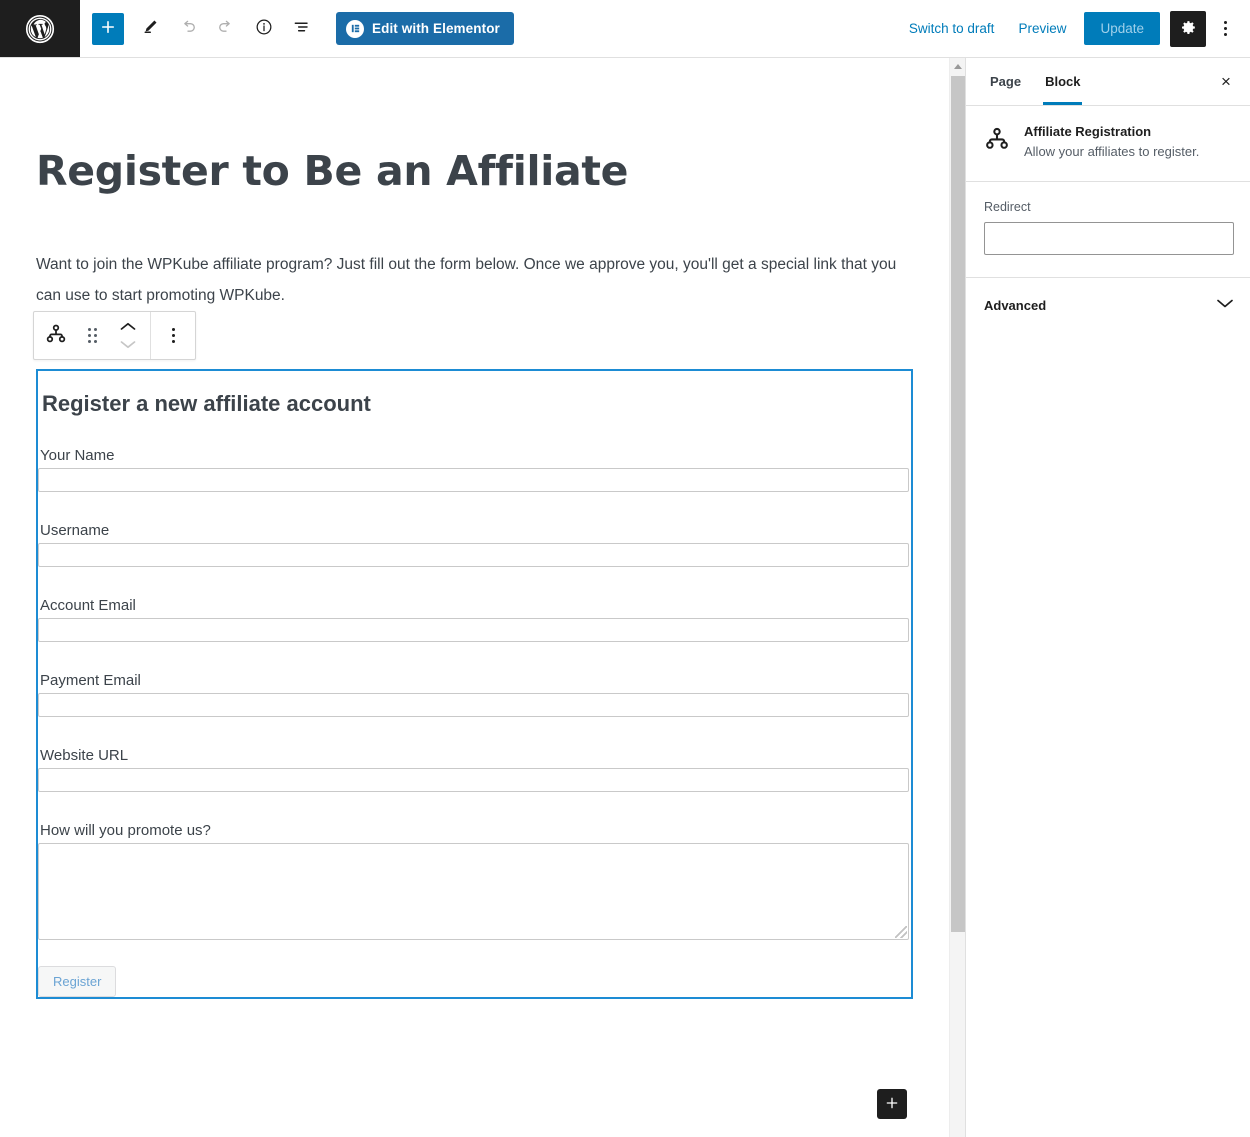 This screenshot has height=1137, width=1250. I want to click on block-toolbar-main-group, so click(92, 335).